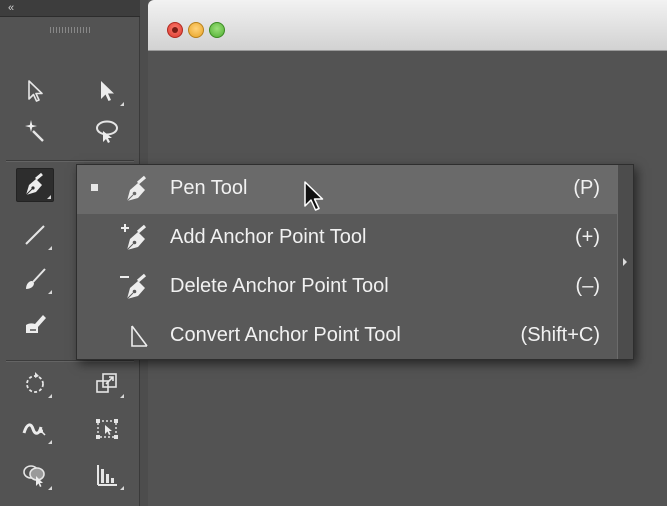  Describe the element at coordinates (314, 196) in the screenshot. I see `mouse-cursor-icon` at that location.